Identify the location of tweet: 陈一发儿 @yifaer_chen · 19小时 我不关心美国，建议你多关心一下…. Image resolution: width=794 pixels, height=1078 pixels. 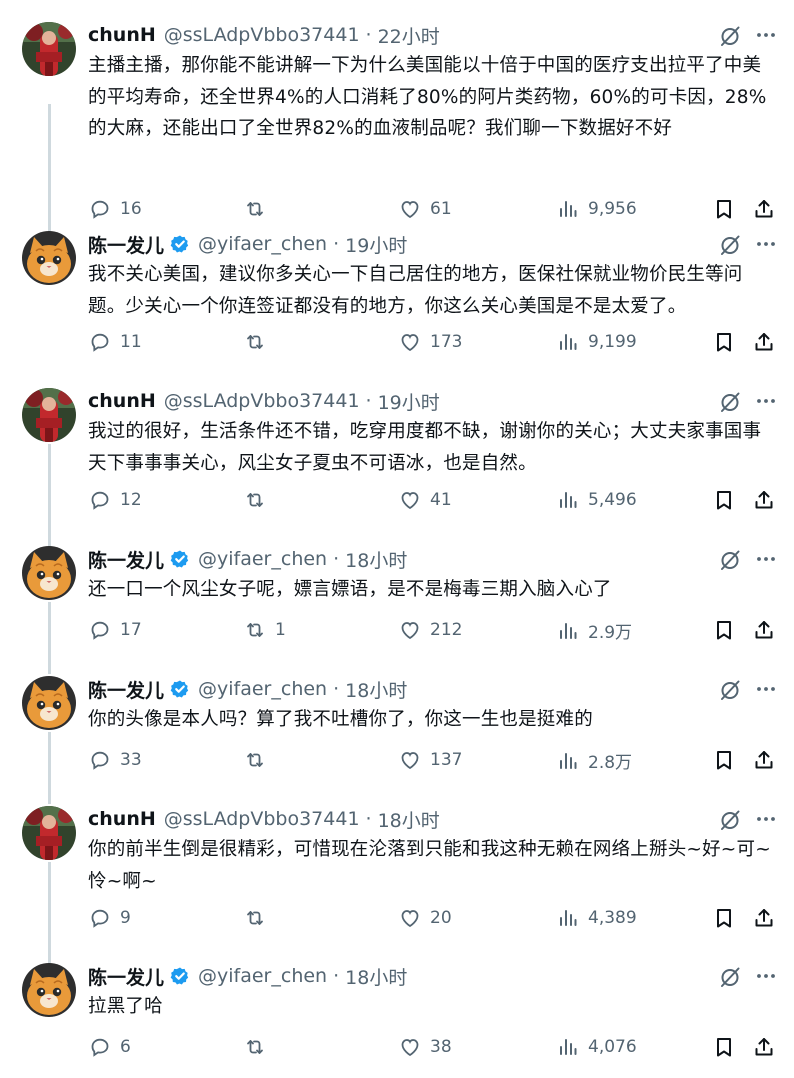
(397, 294).